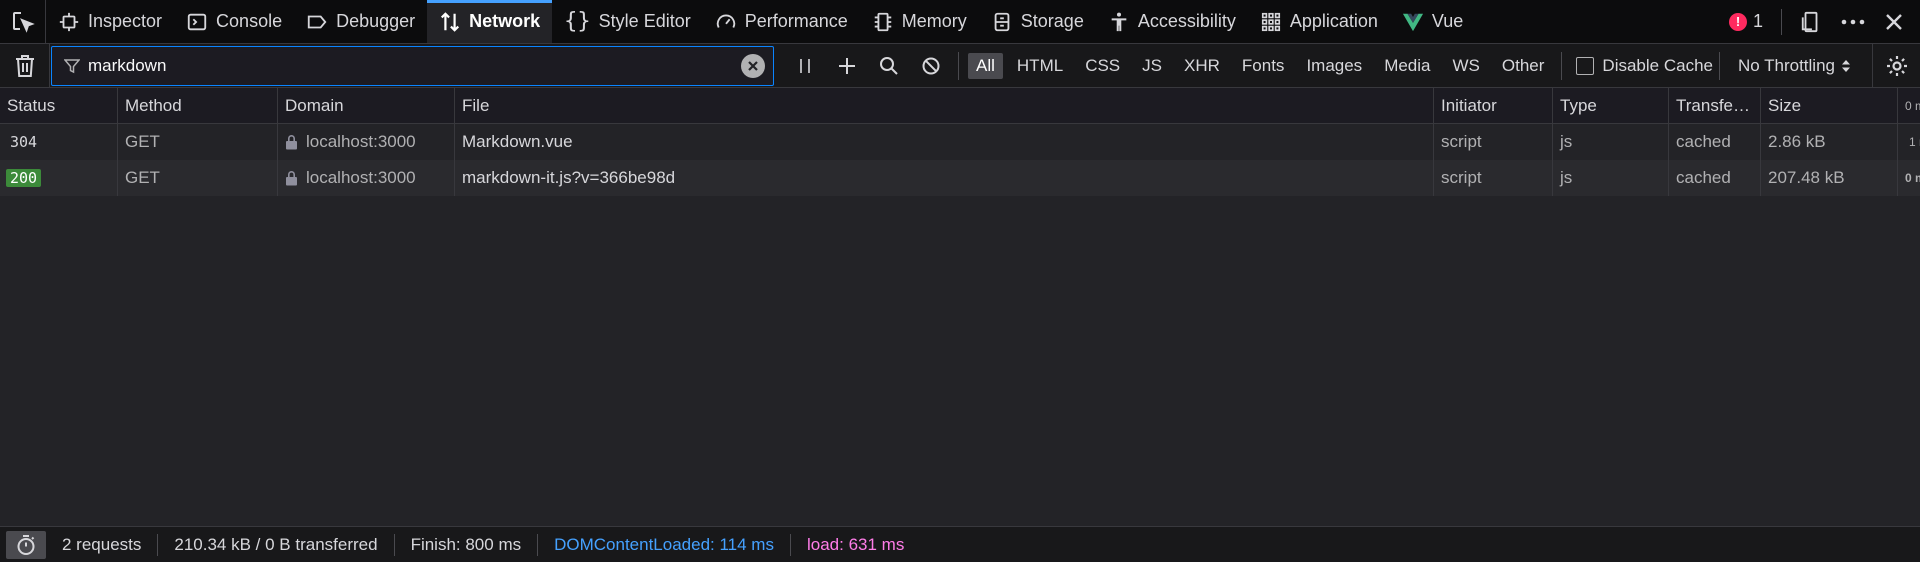 This screenshot has width=1920, height=562. What do you see at coordinates (198, 142) in the screenshot?
I see `method-cell: GET` at bounding box center [198, 142].